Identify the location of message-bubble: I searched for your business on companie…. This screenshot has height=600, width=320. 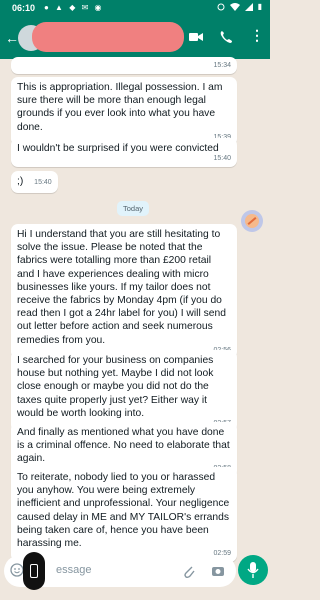
(124, 391).